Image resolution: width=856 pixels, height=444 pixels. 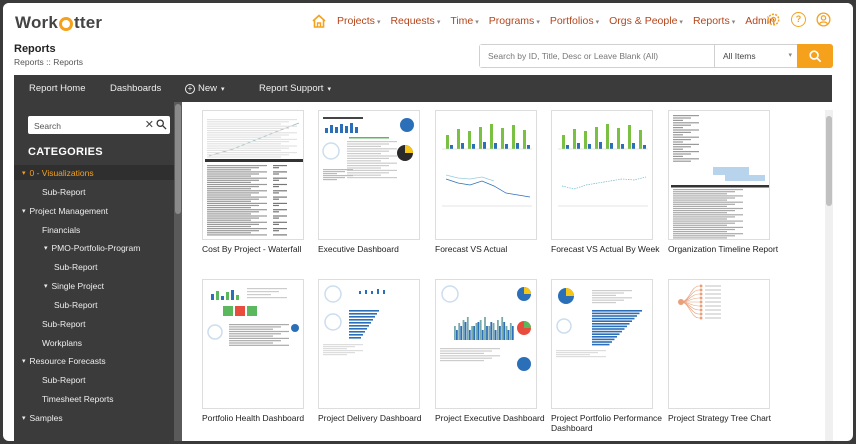 I want to click on report-card: Project Executive Dashboard, so click(x=493, y=351).